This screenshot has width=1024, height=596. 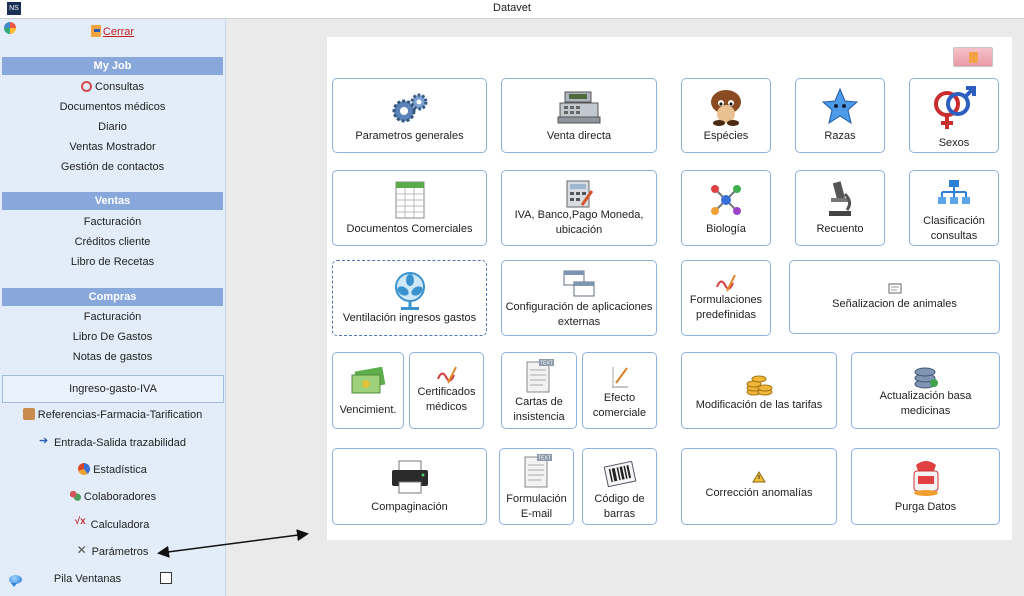 I want to click on banknotes-icon, so click(x=368, y=380).